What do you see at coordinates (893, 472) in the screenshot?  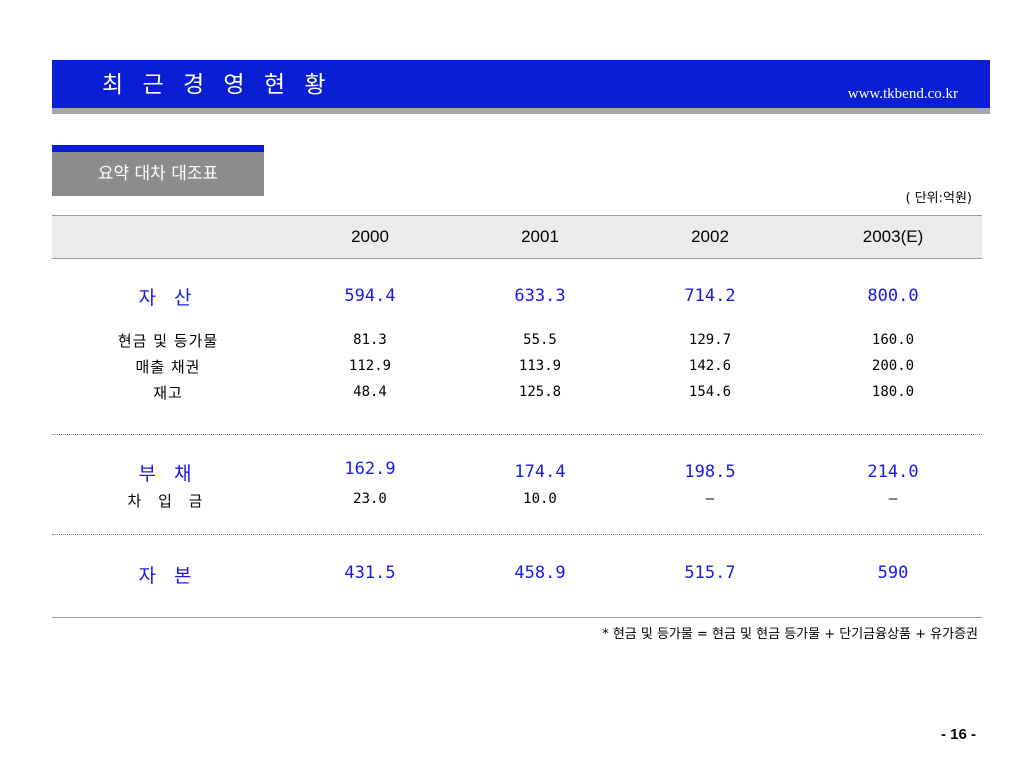 I see `liabilities-value-2003e: 214.0` at bounding box center [893, 472].